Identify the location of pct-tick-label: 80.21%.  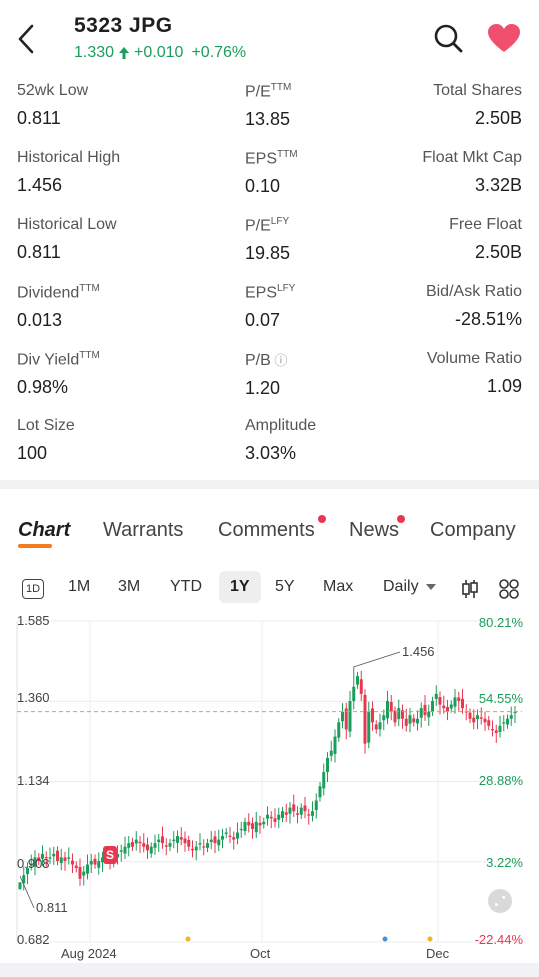
(500, 622).